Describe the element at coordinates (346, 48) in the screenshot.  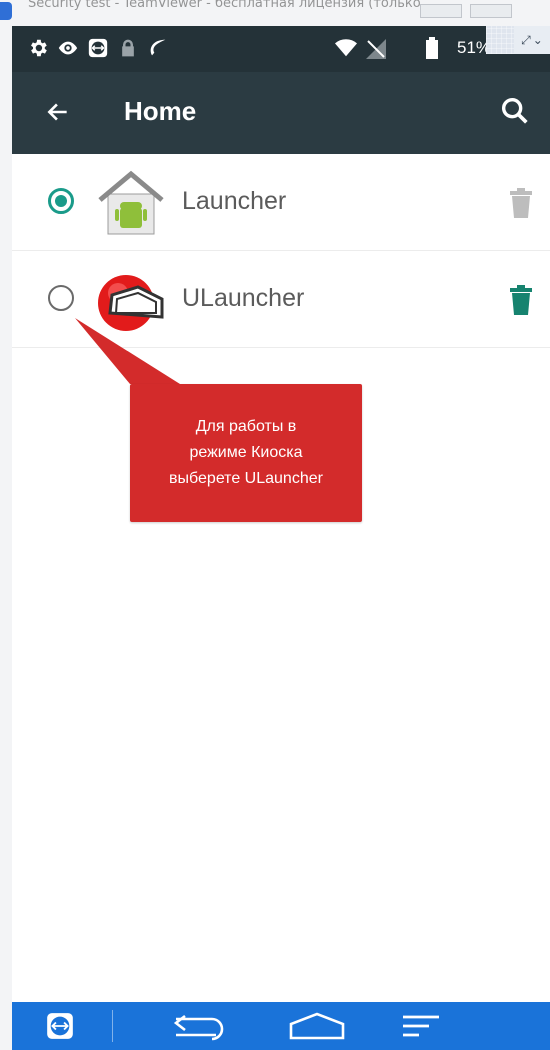
I see `wifi-icon` at that location.